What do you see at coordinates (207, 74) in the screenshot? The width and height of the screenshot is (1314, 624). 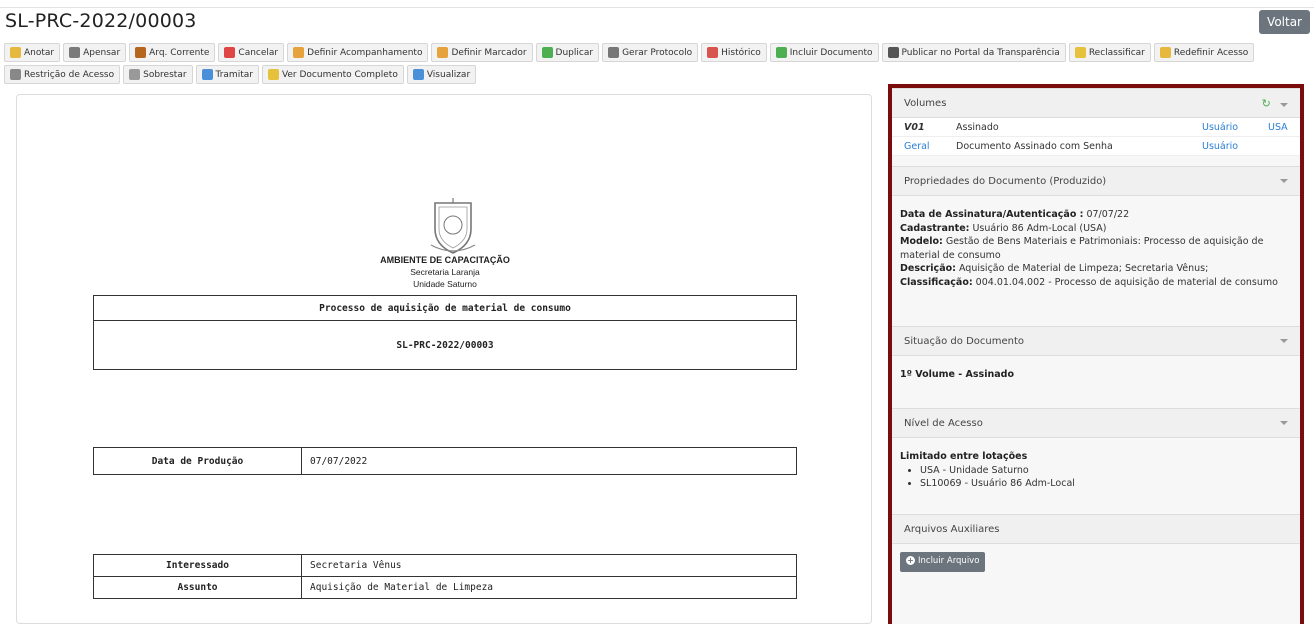 I see `forward-icon` at bounding box center [207, 74].